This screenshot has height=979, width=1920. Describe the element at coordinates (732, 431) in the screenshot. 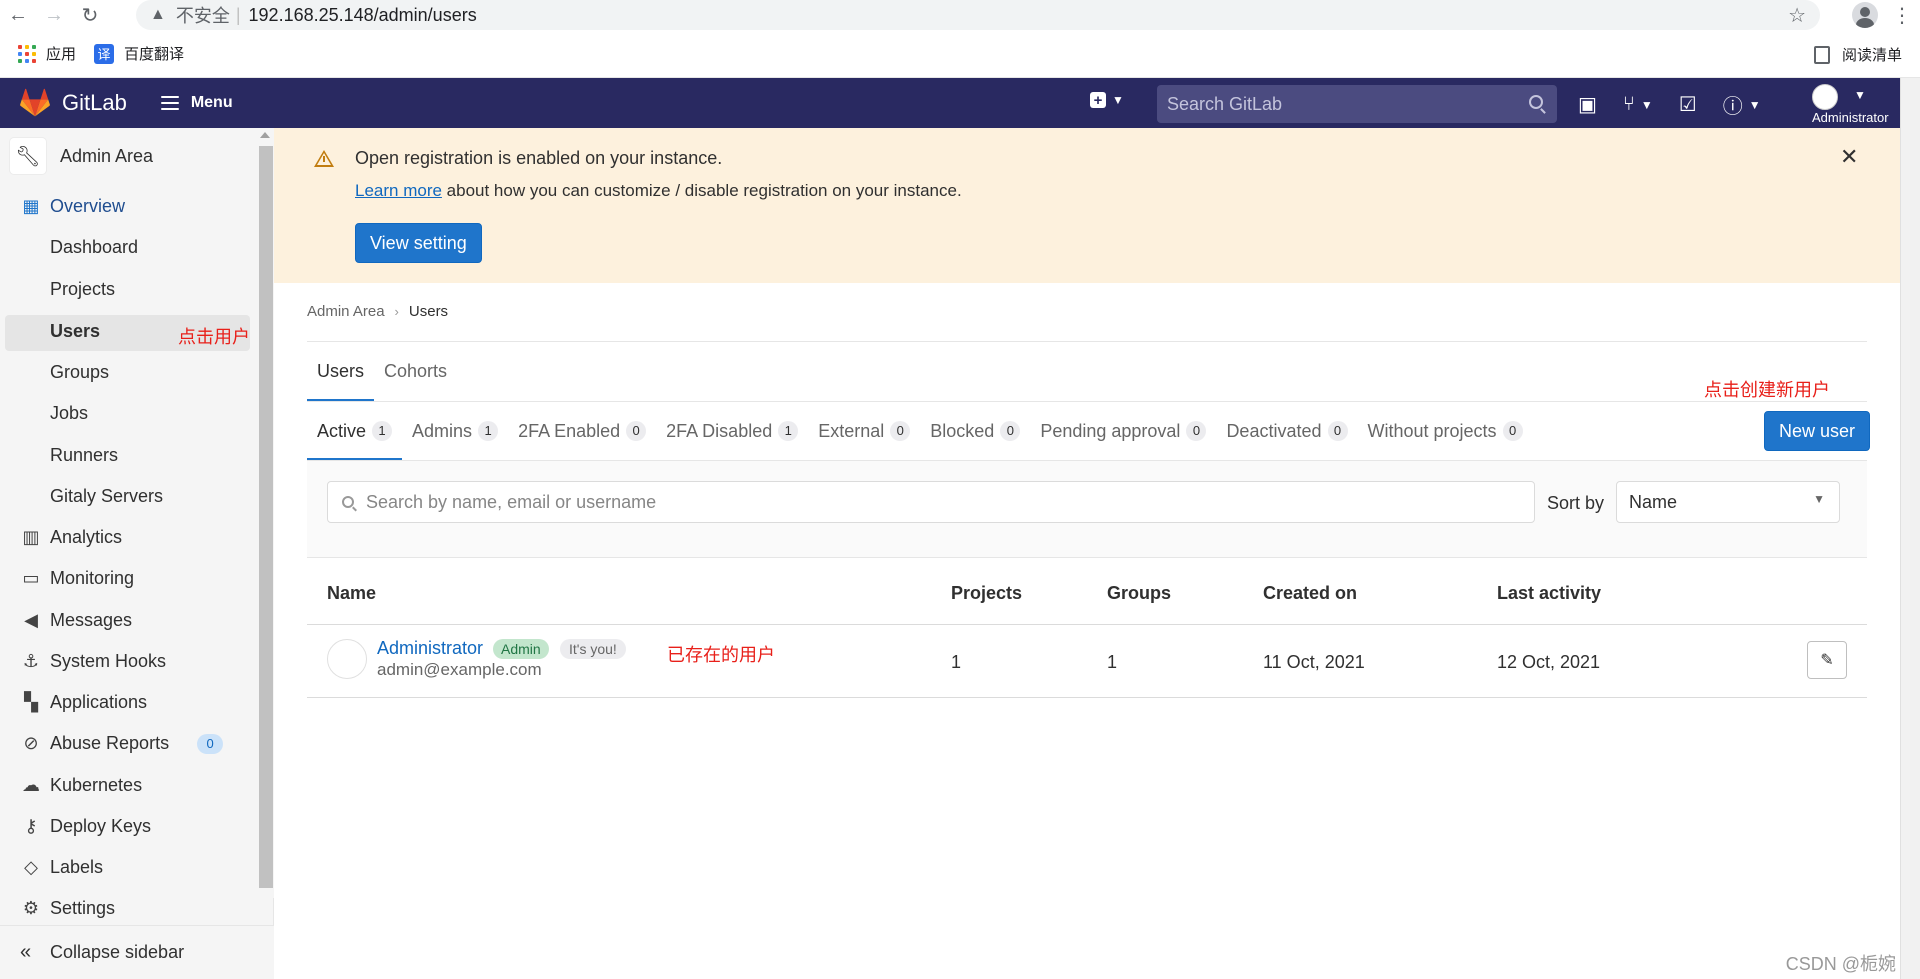

I see `tab-2fa-disabled: 2FA Disabled 1` at that location.